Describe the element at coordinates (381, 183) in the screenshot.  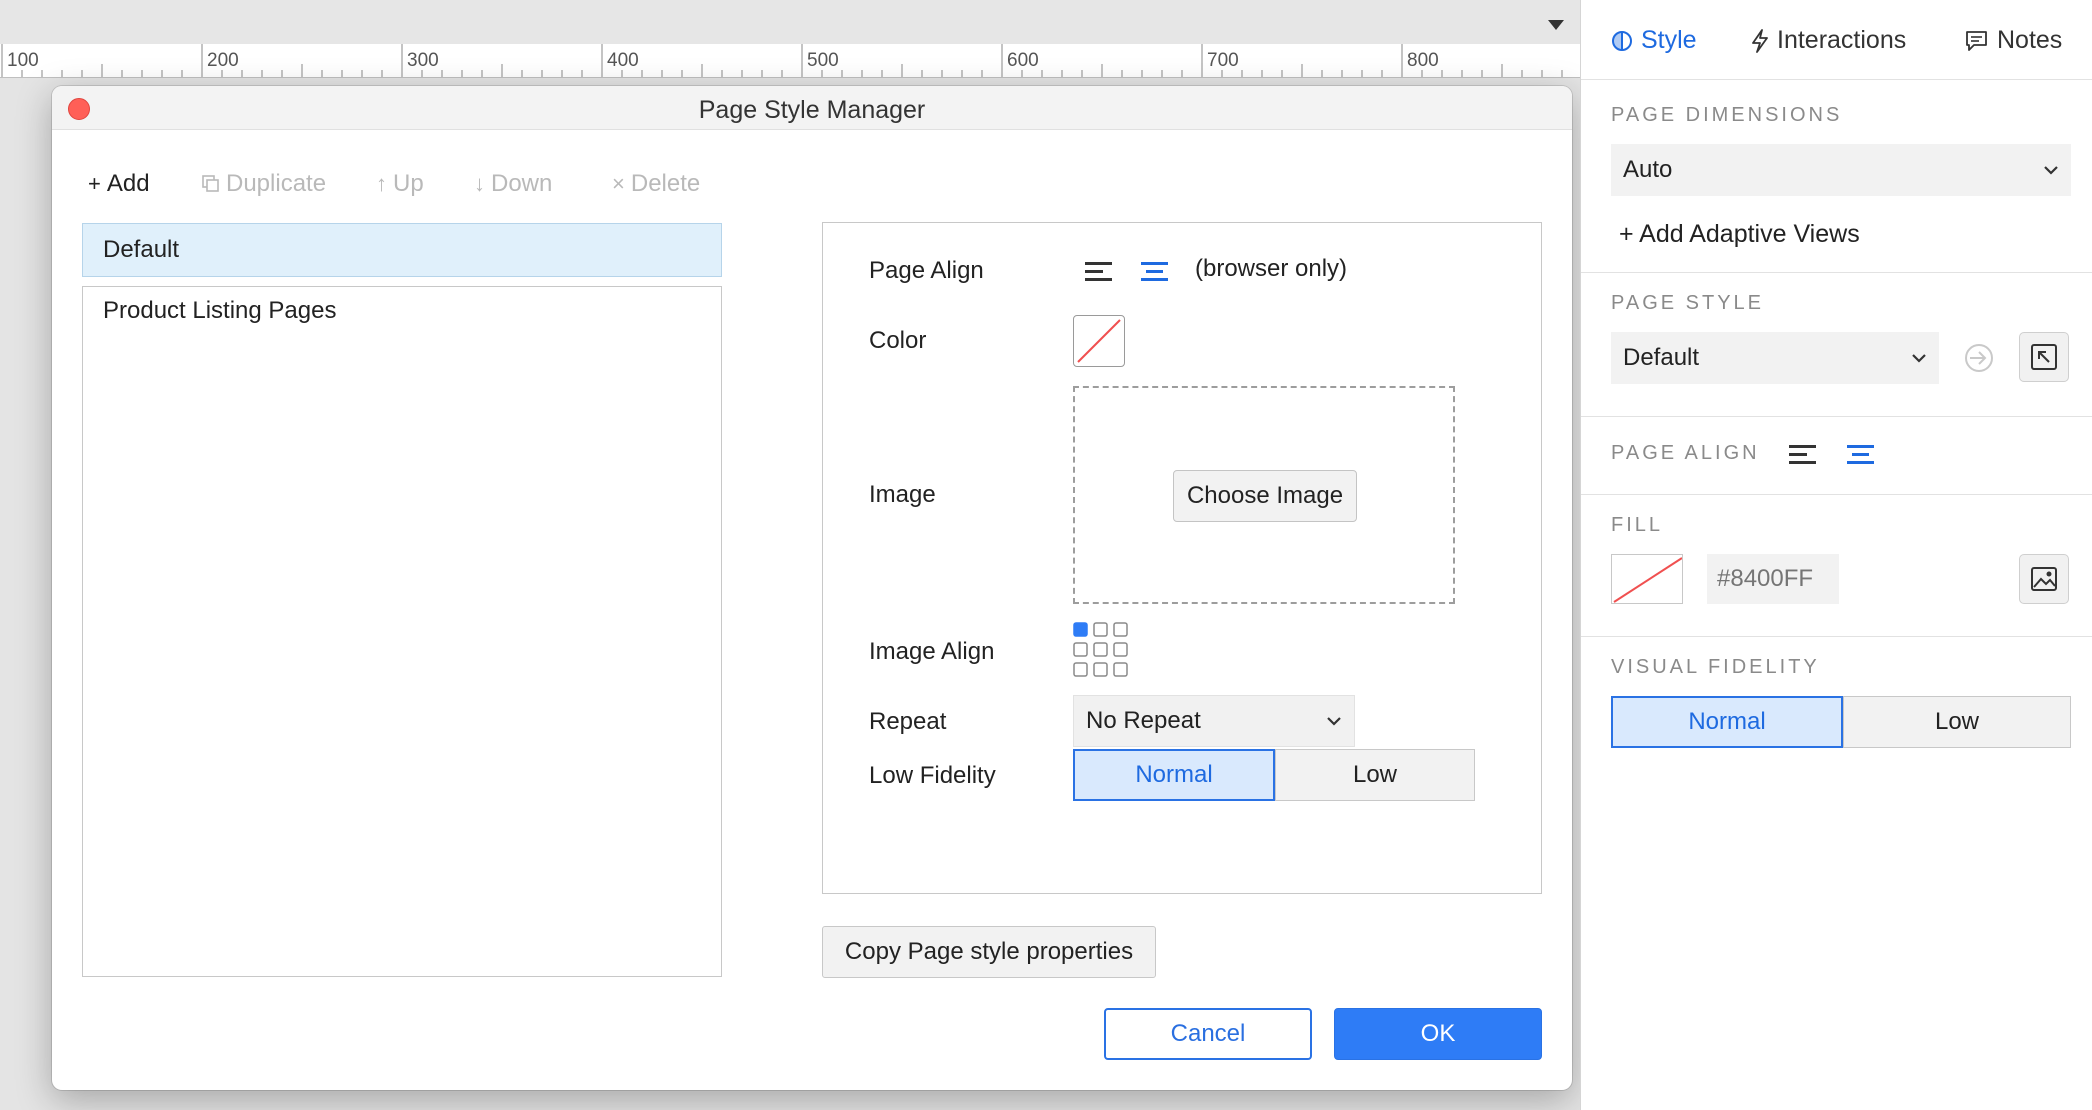
I see `arrow-up-icon: ↑` at that location.